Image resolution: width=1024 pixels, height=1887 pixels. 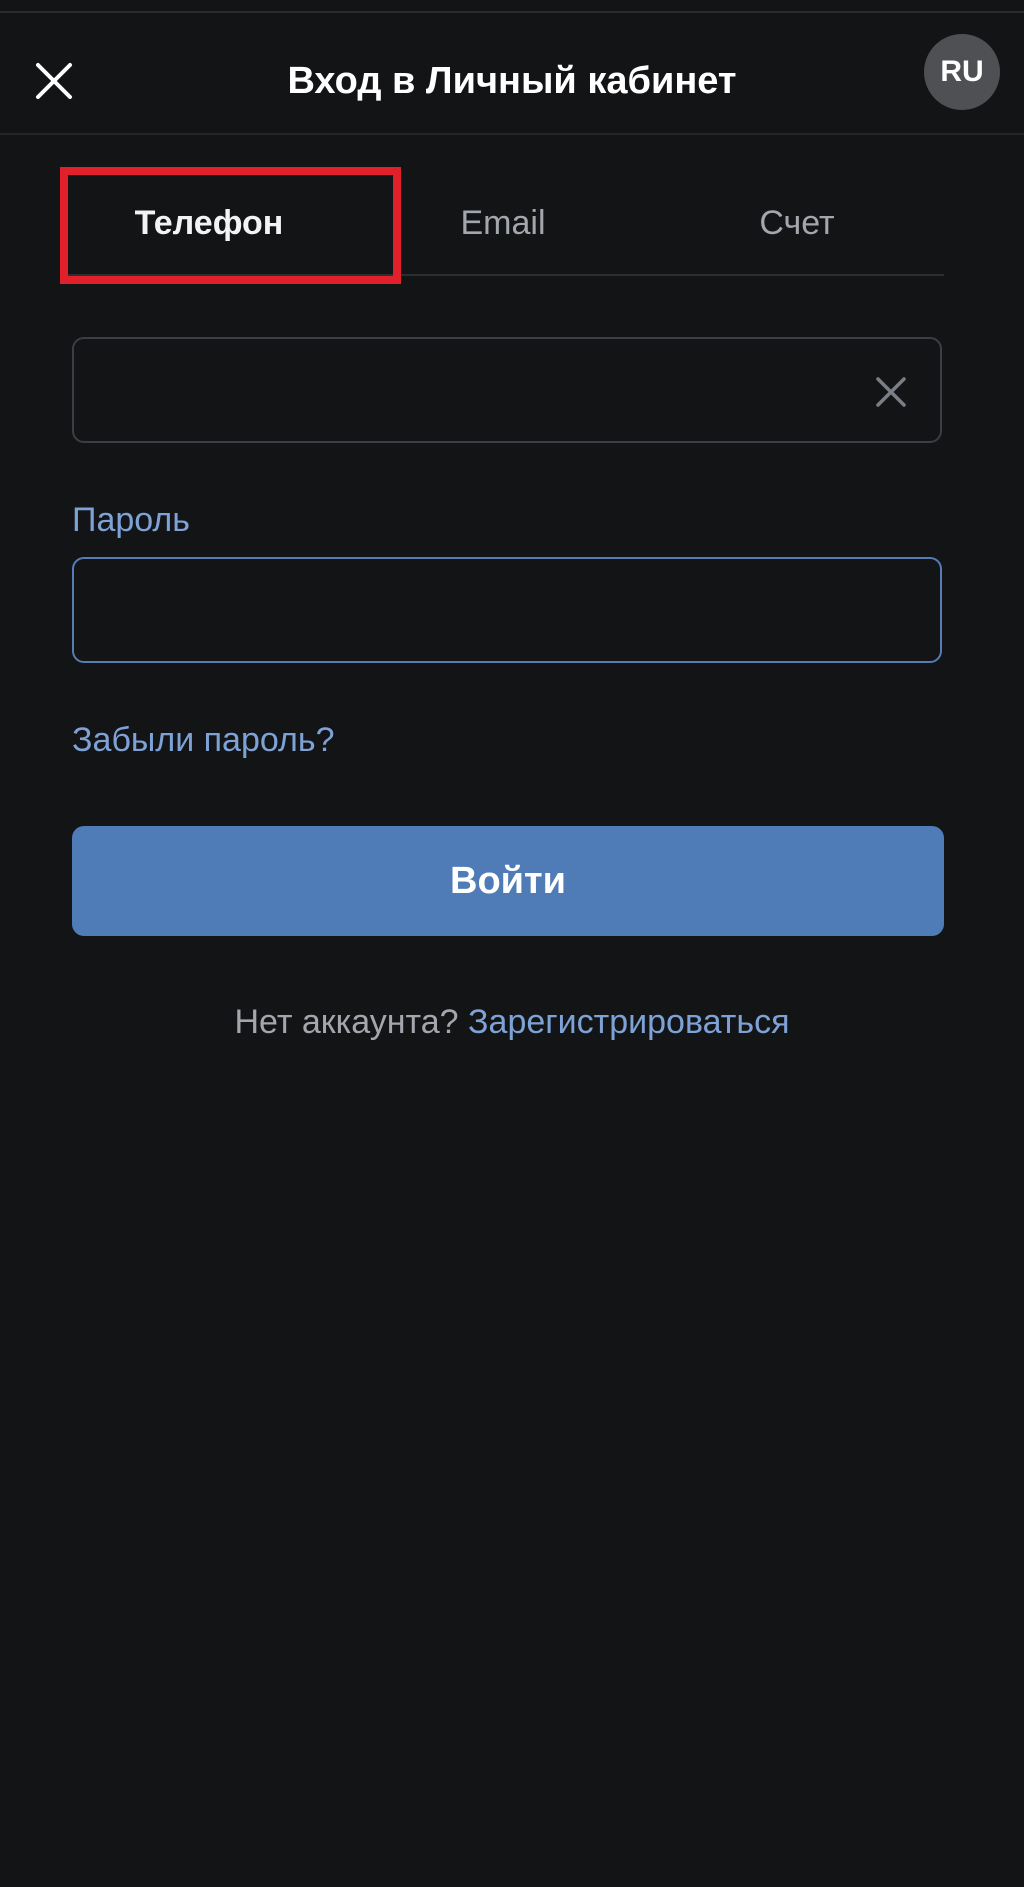 What do you see at coordinates (962, 72) in the screenshot?
I see `language-button: RU` at bounding box center [962, 72].